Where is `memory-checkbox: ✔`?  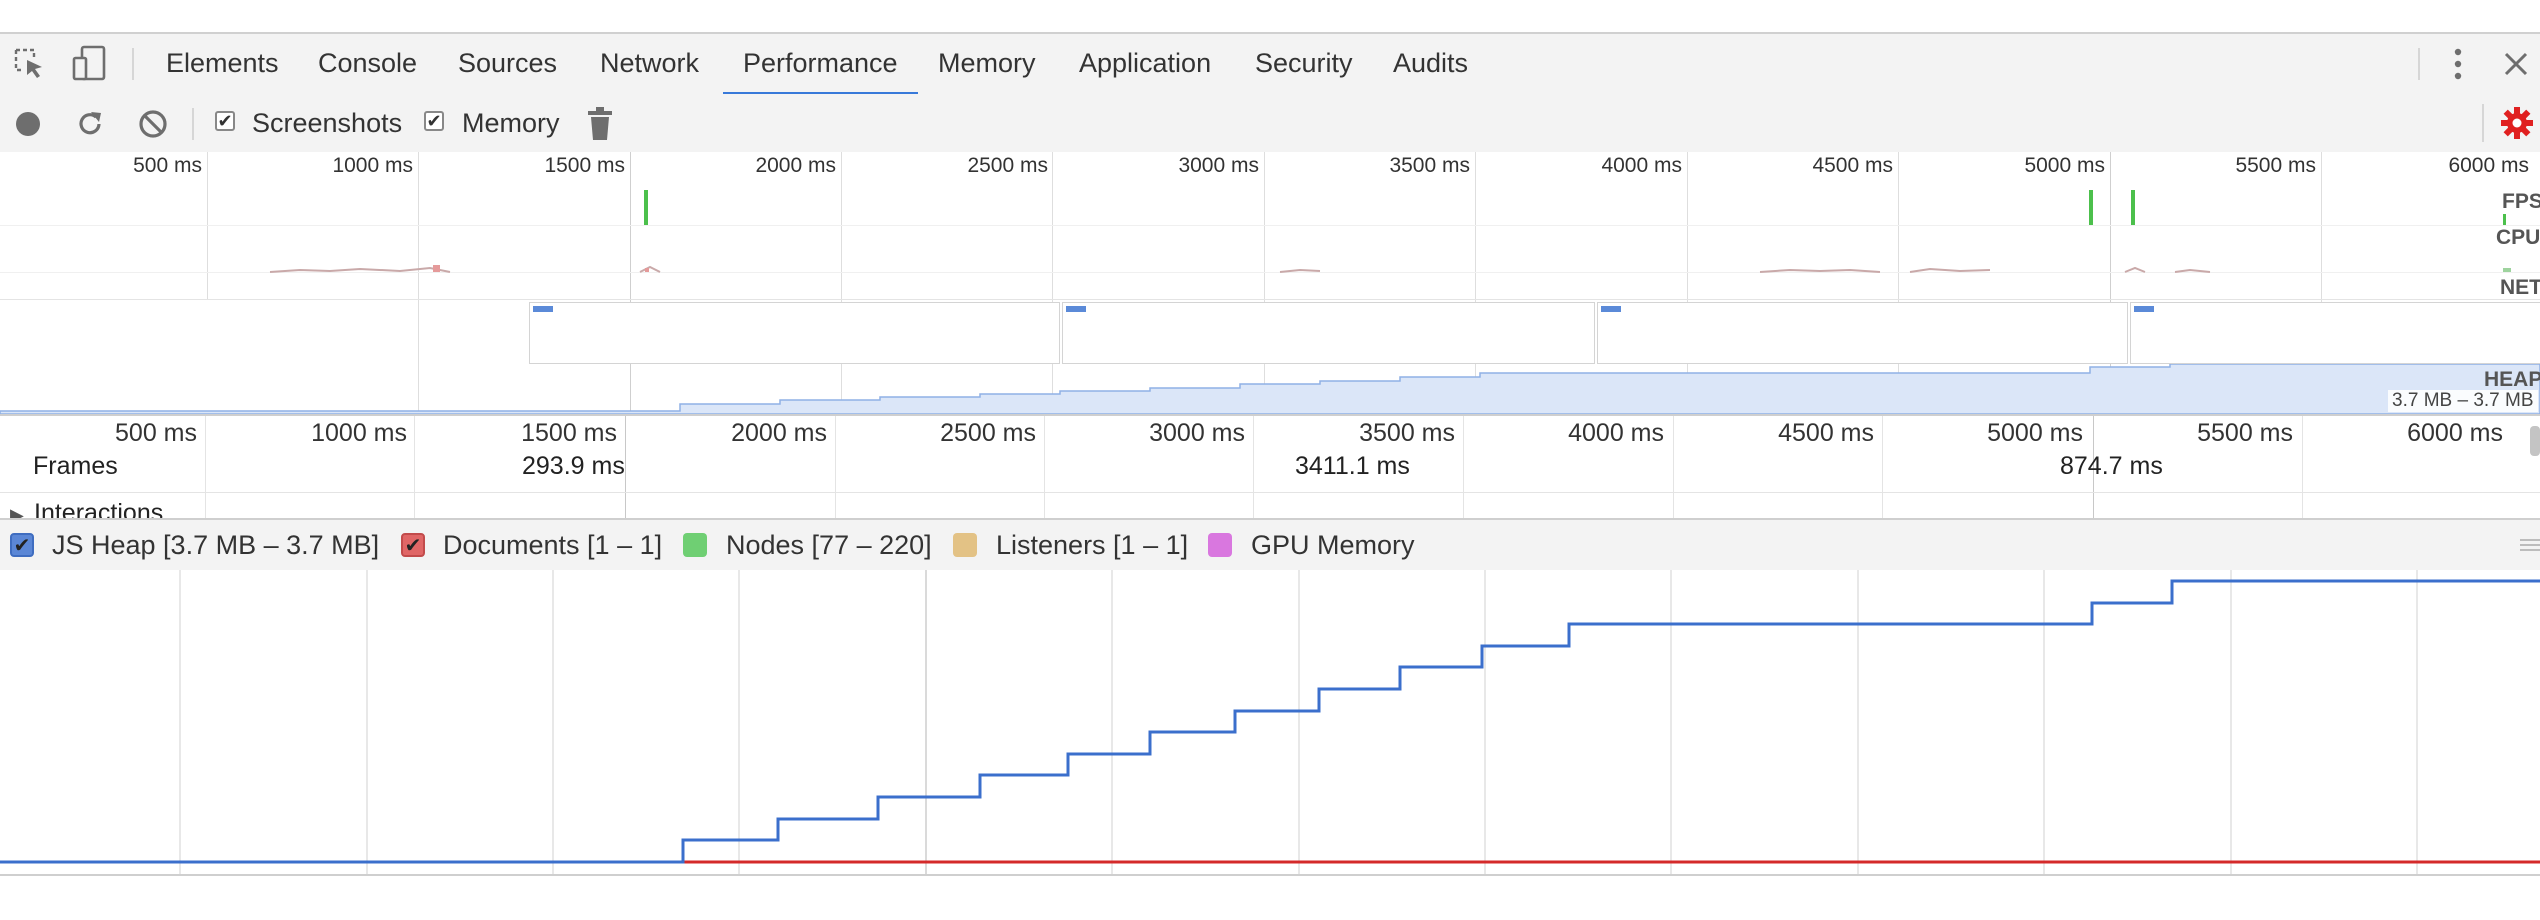
memory-checkbox: ✔ is located at coordinates (434, 121).